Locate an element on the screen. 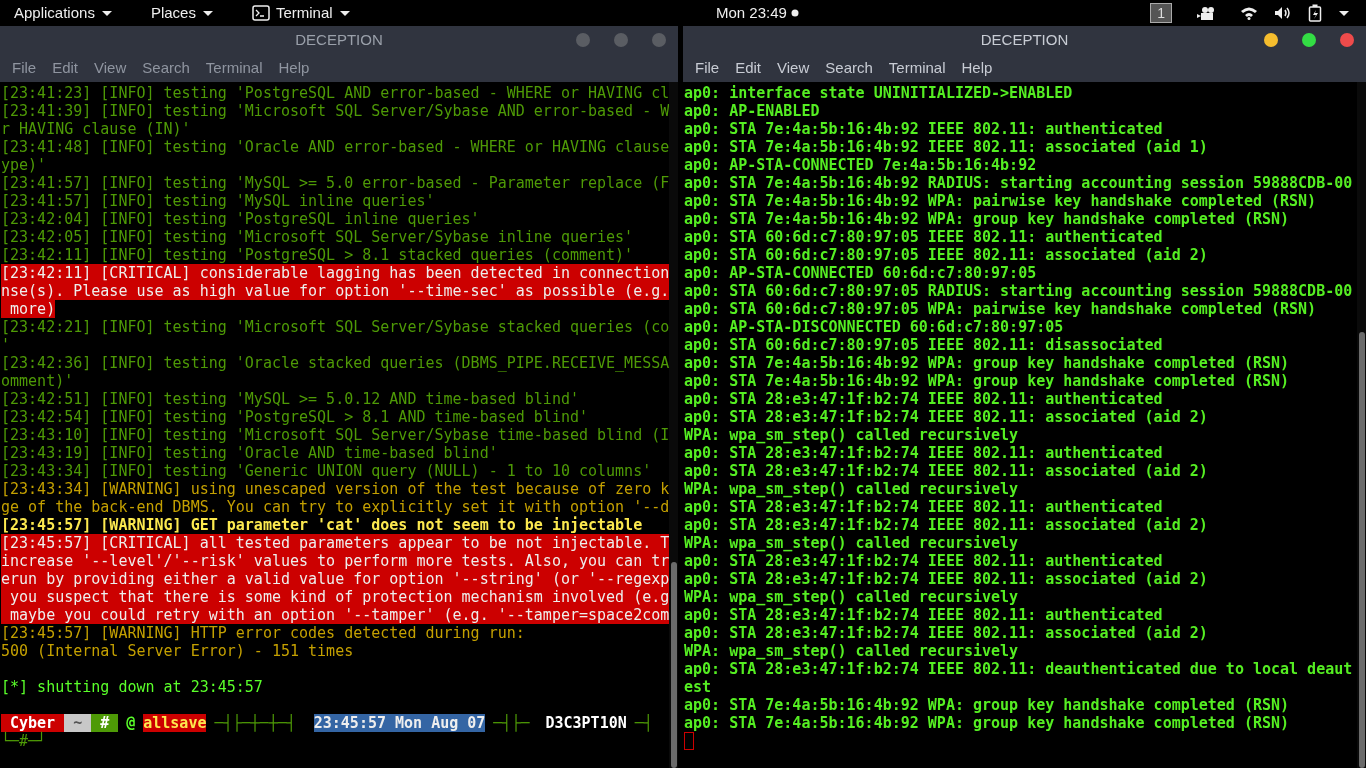  dot-icon is located at coordinates (794, 13).